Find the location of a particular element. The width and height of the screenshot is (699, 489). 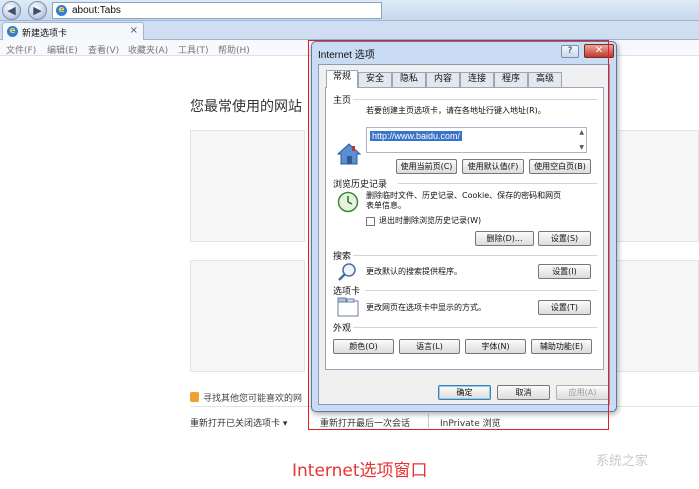

tab-strip: e 新建选项卡 × is located at coordinates (349, 30).